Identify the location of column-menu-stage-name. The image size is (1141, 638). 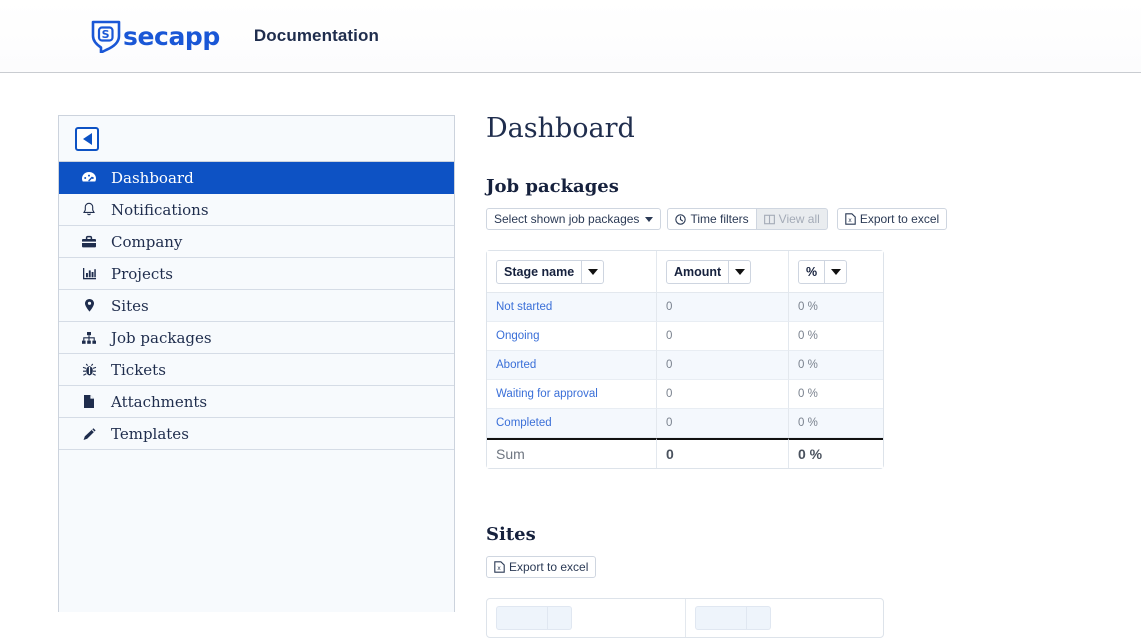
(593, 271).